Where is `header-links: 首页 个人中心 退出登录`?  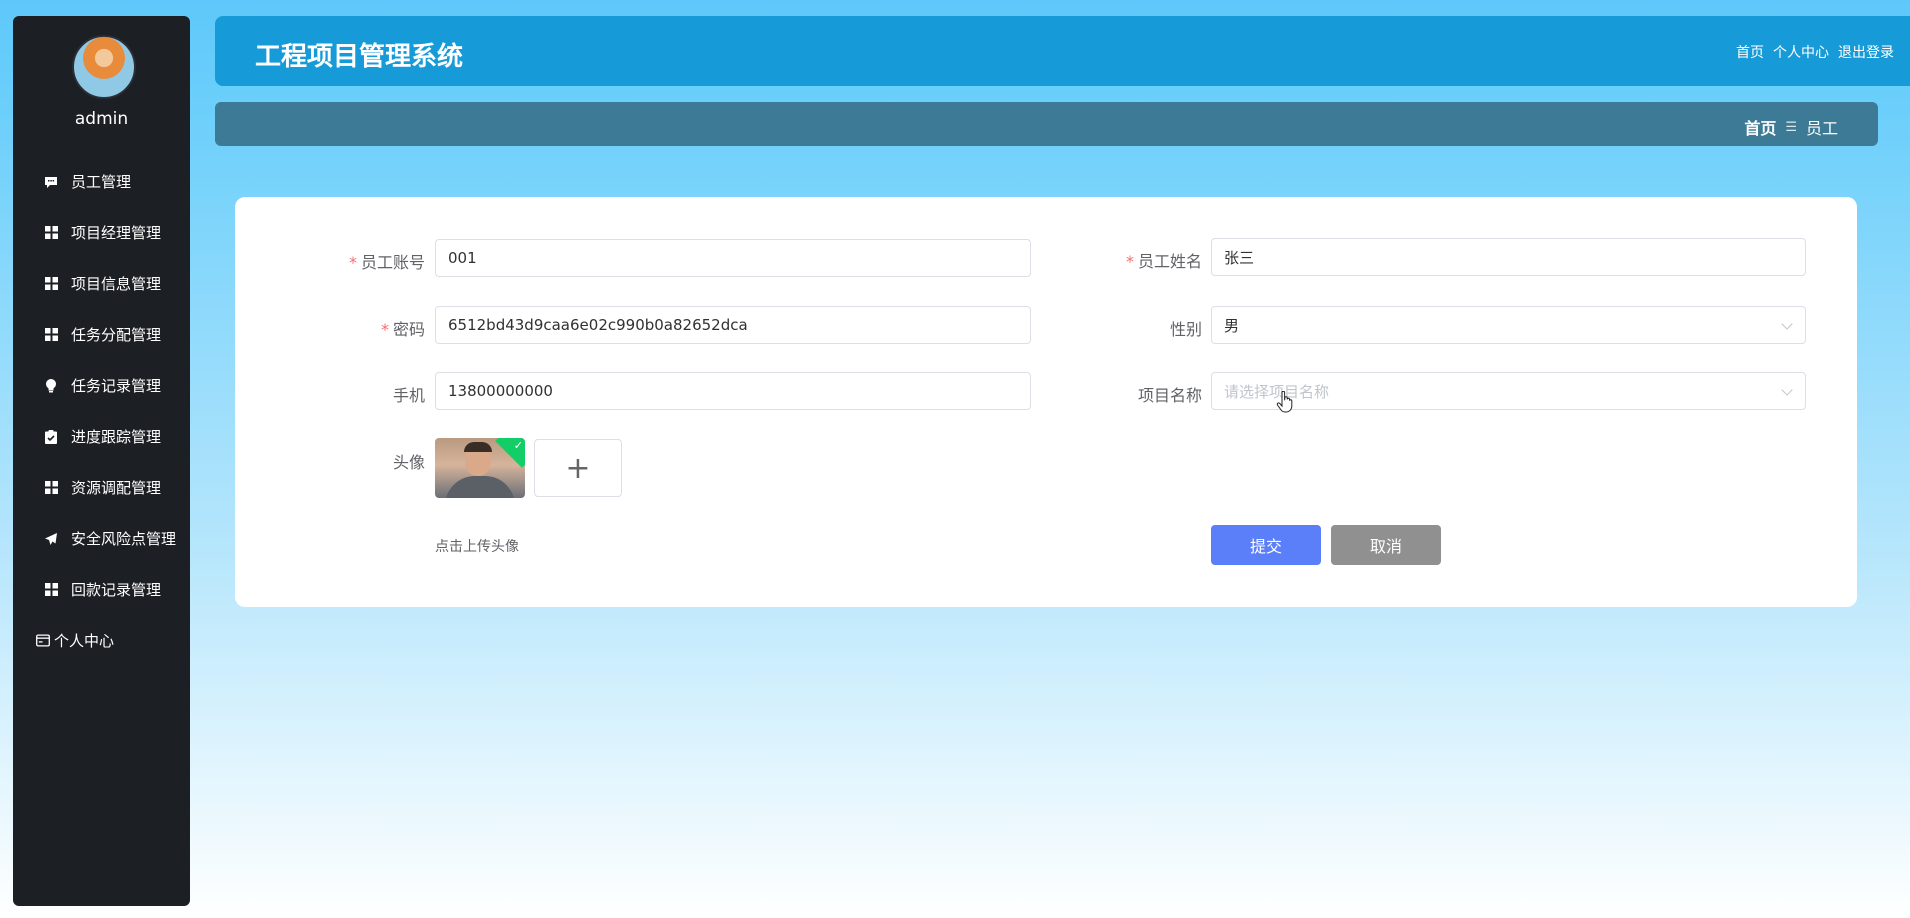 header-links: 首页 个人中心 退出登录 is located at coordinates (1815, 52).